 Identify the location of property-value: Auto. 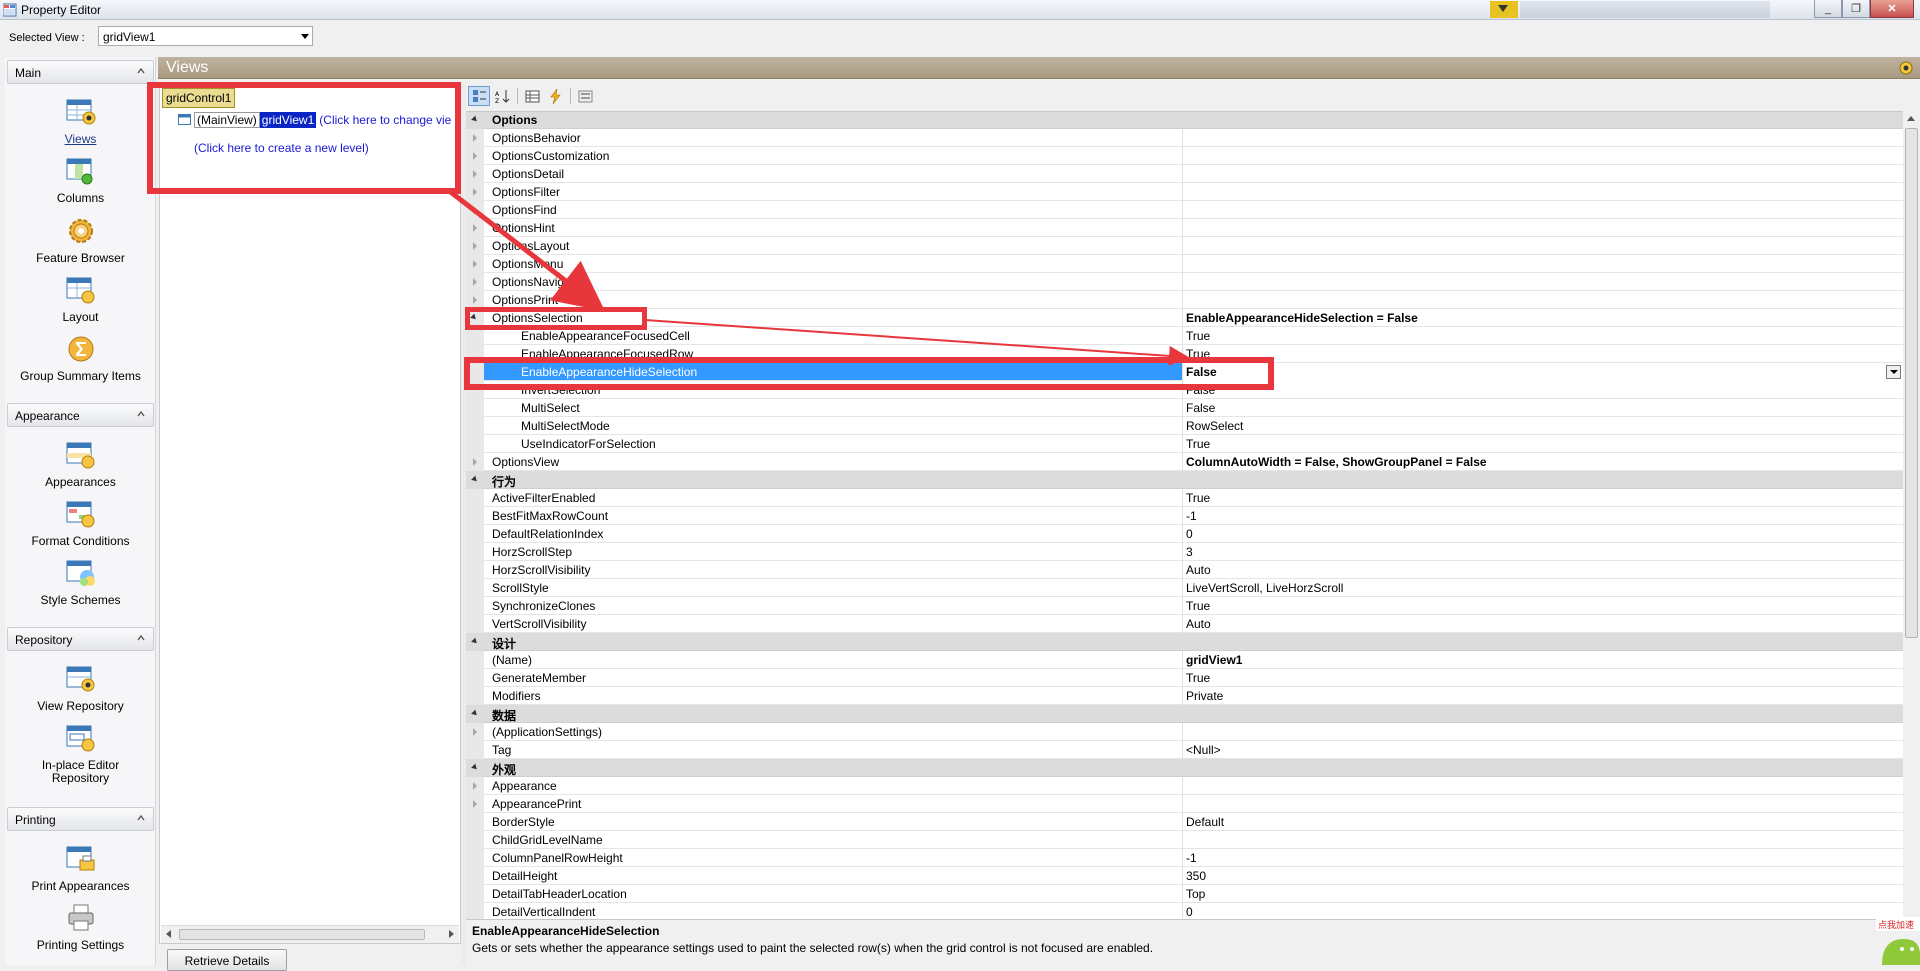
(1198, 570).